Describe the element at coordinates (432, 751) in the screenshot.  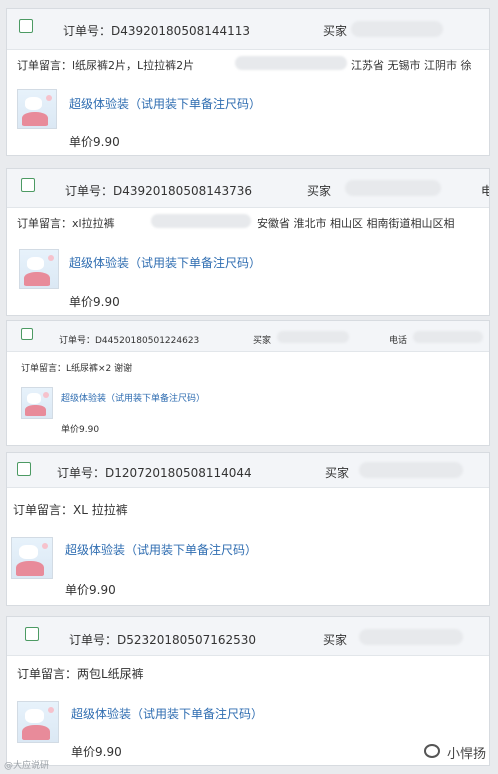
I see `wechat-logo-icon` at that location.